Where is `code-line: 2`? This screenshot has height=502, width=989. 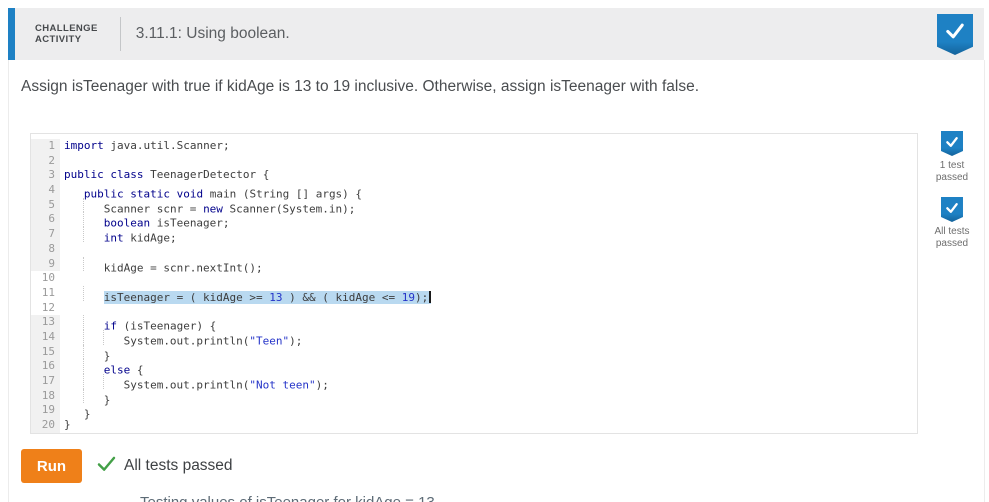
code-line: 2 is located at coordinates (474, 161).